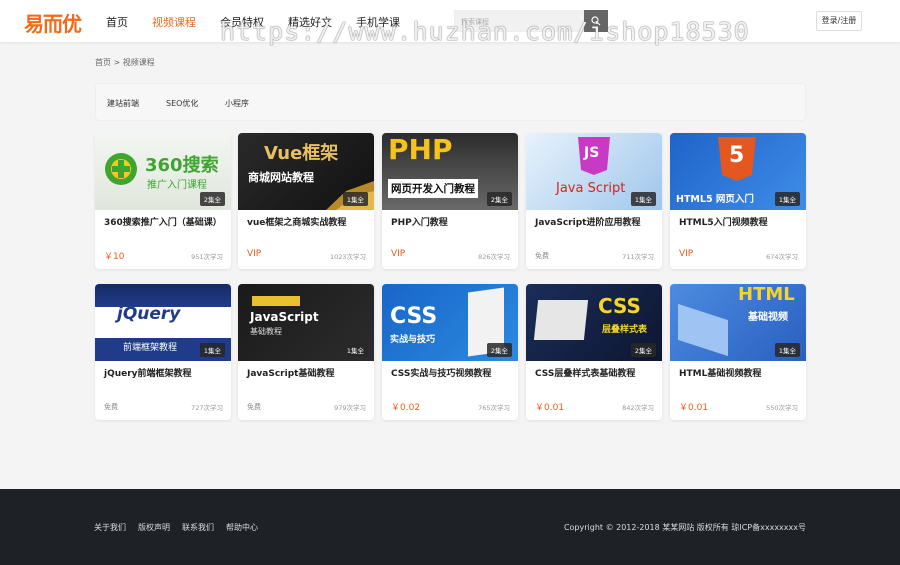 This screenshot has height=565, width=900. I want to click on search-input: 搜索课程, so click(519, 21).